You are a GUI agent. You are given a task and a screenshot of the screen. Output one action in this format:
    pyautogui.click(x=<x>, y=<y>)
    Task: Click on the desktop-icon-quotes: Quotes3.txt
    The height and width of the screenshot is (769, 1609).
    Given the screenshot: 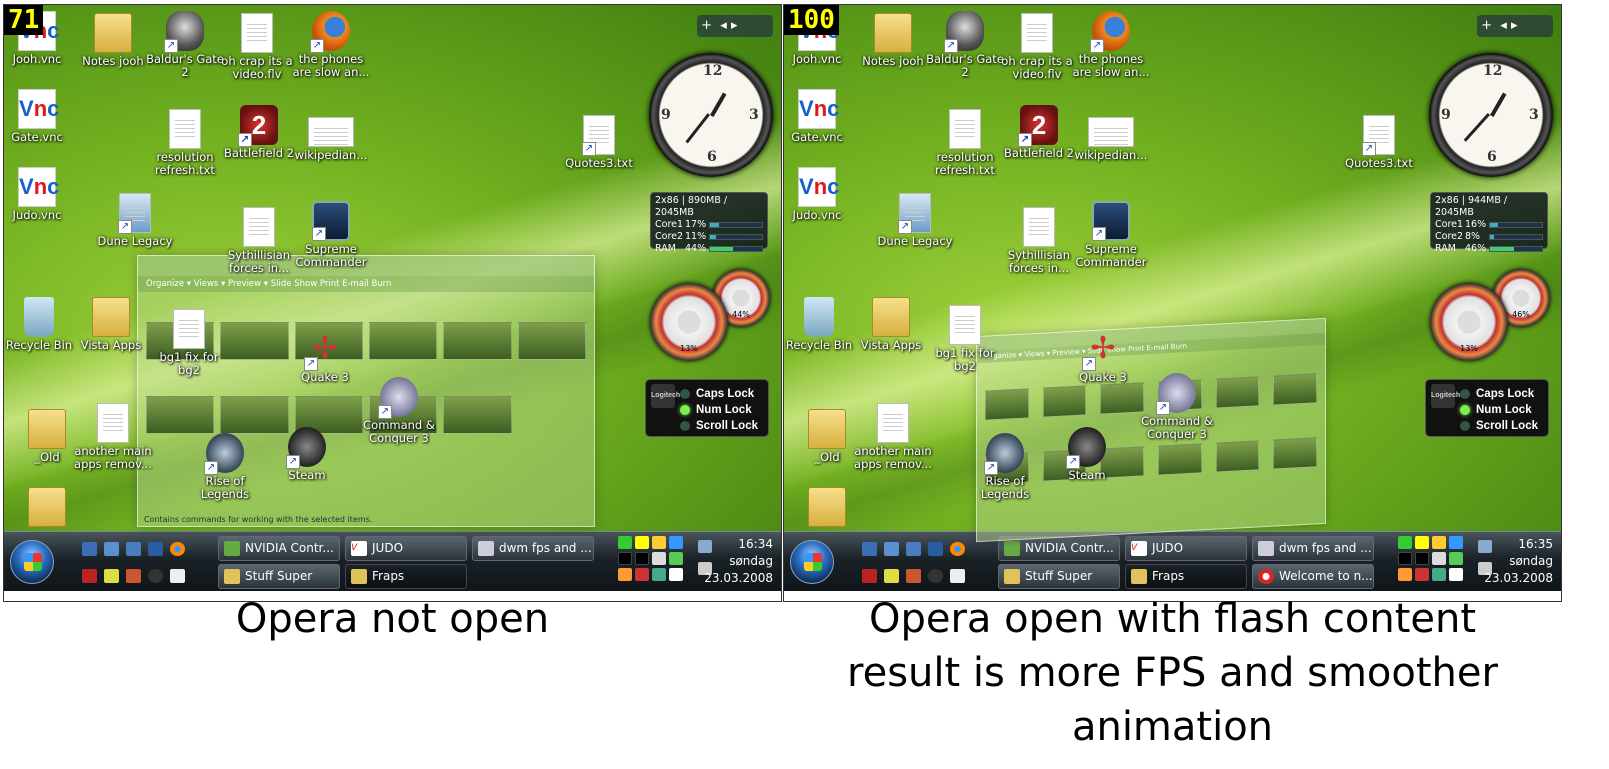 What is the action you would take?
    pyautogui.click(x=1379, y=142)
    